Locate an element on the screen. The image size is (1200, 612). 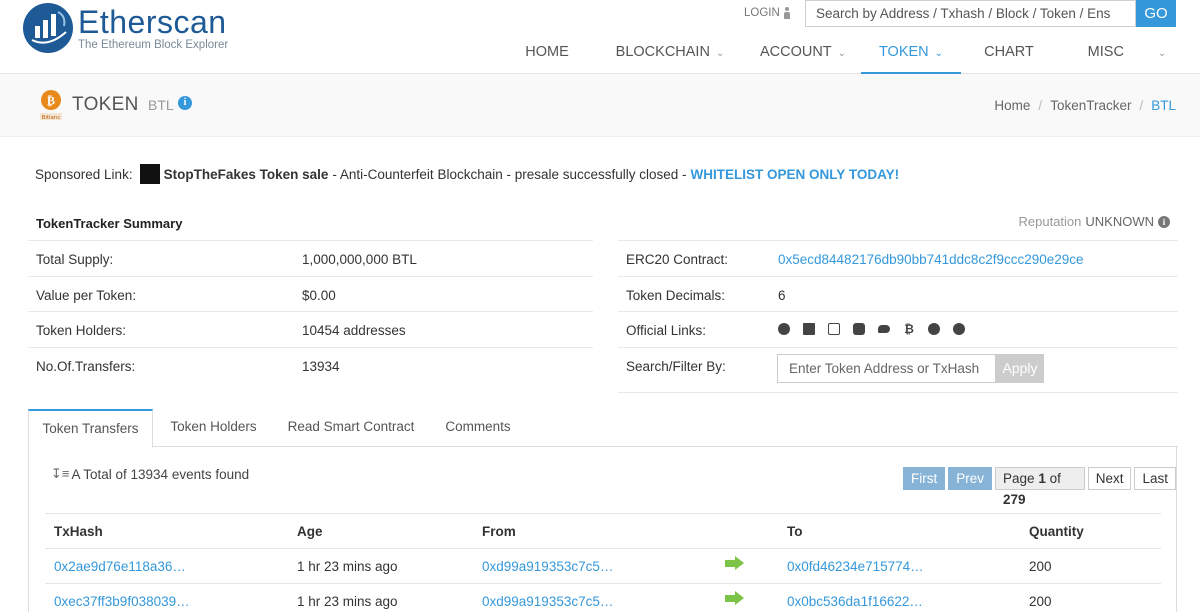
nav-account: ACCOUNT ⌄ is located at coordinates (803, 54).